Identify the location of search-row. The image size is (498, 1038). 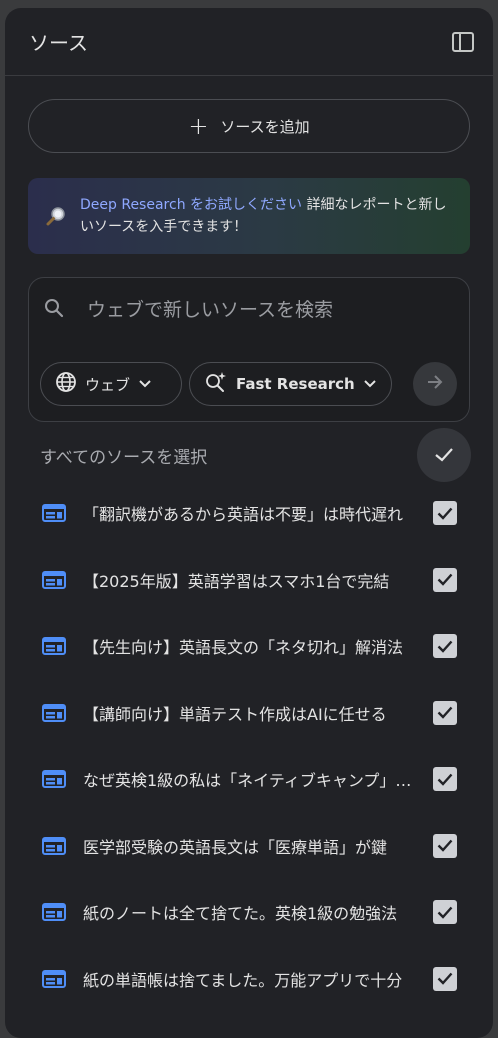
(249, 310).